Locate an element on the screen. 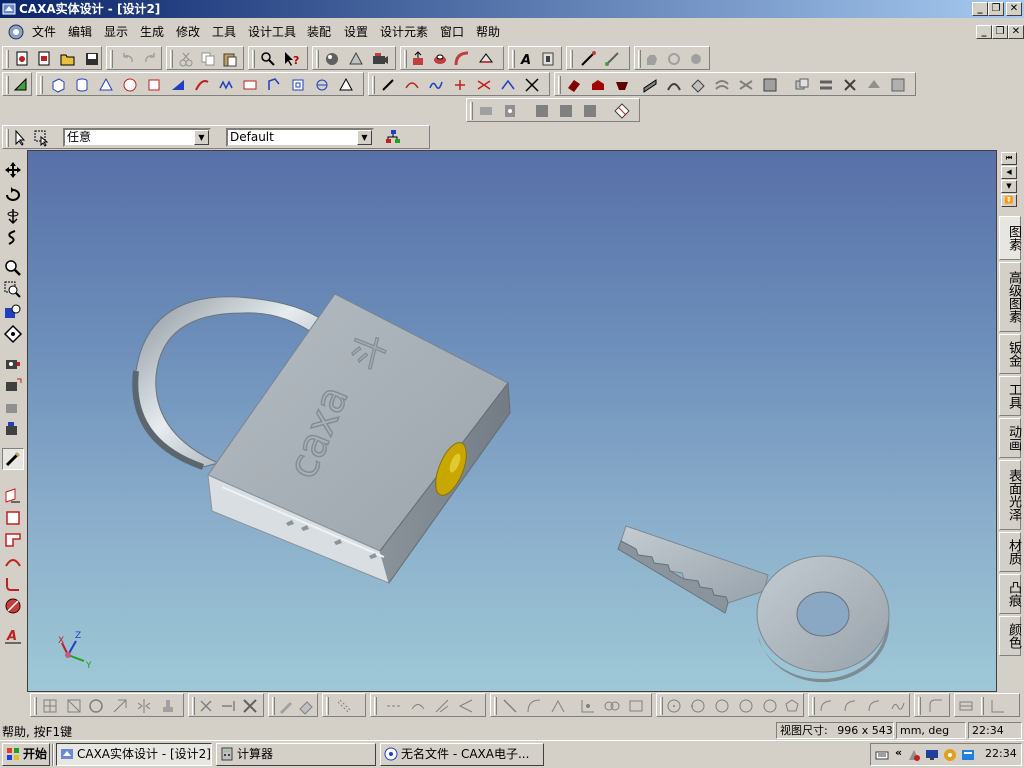 This screenshot has width=1024, height=768. text-icon: A is located at coordinates (526, 59).